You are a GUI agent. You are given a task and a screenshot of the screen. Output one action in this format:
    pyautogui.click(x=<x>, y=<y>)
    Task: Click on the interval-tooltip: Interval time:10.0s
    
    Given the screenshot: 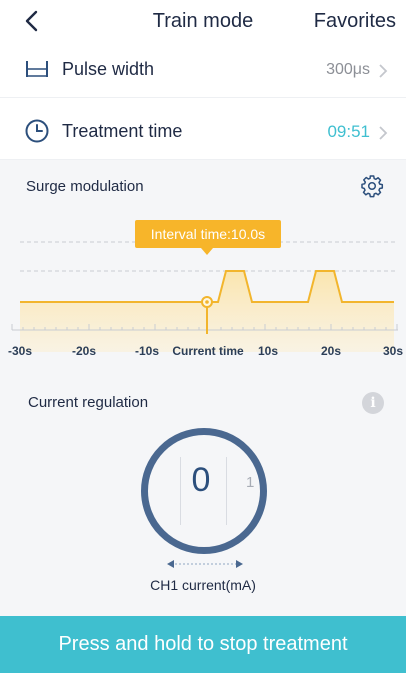 What is the action you would take?
    pyautogui.click(x=208, y=234)
    